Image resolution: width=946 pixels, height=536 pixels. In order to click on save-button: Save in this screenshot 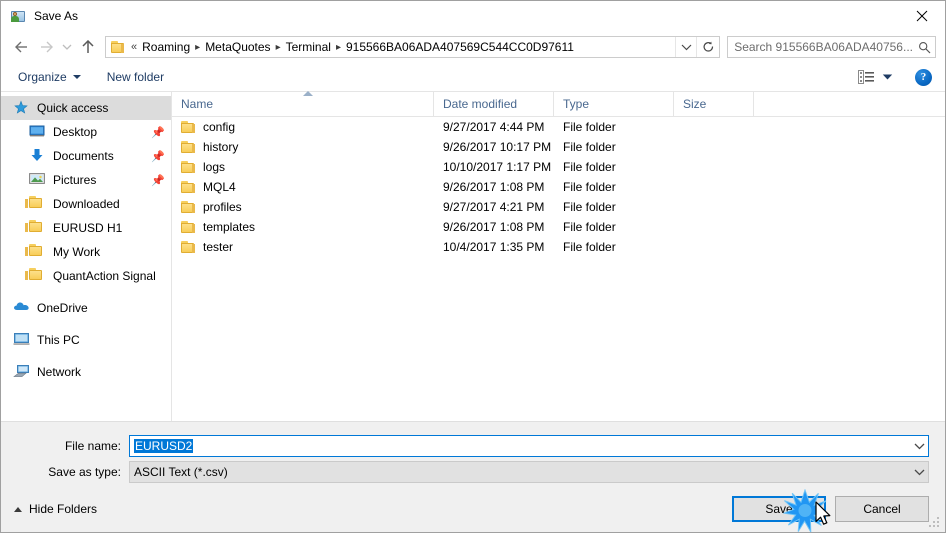, I will do `click(779, 509)`.